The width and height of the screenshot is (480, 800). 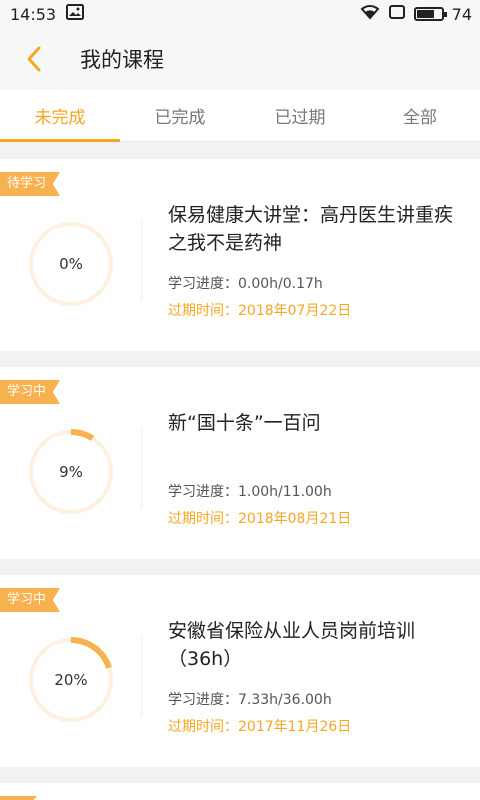 What do you see at coordinates (311, 229) in the screenshot?
I see `course-title: 保易健康大讲堂：高丹医生讲重疾之我不是药神` at bounding box center [311, 229].